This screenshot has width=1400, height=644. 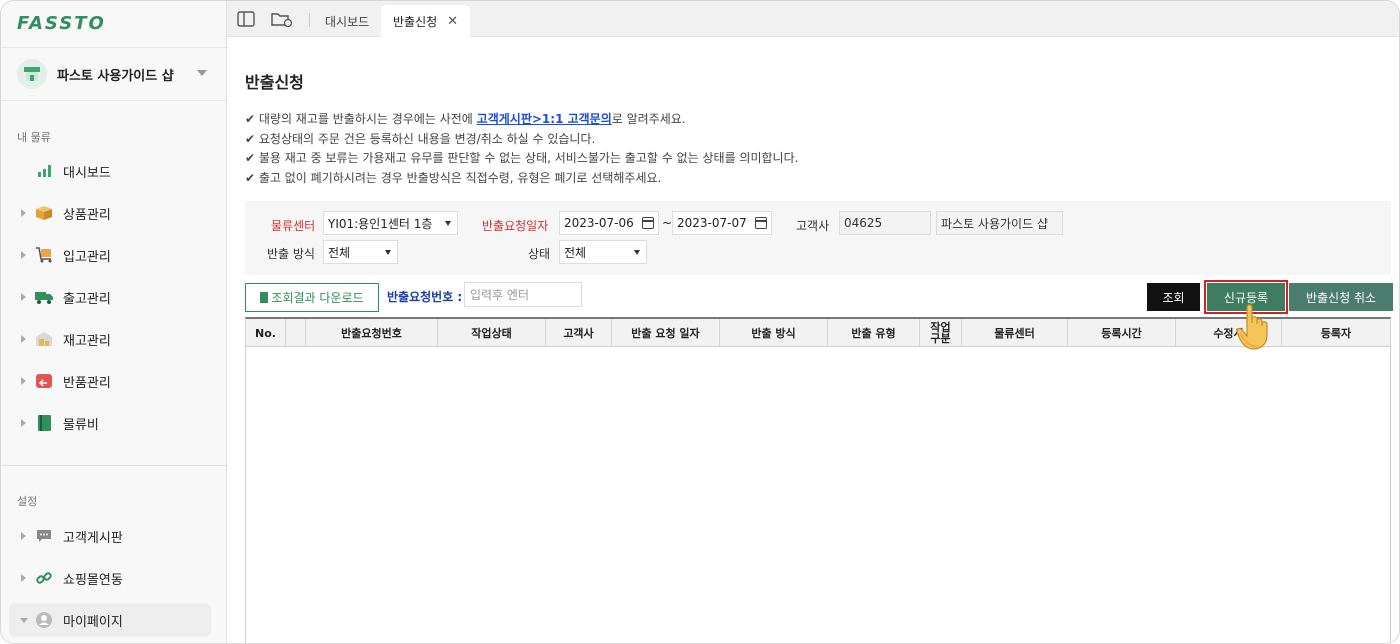 I want to click on sidebar-item-label: 고객게시판, so click(x=93, y=538).